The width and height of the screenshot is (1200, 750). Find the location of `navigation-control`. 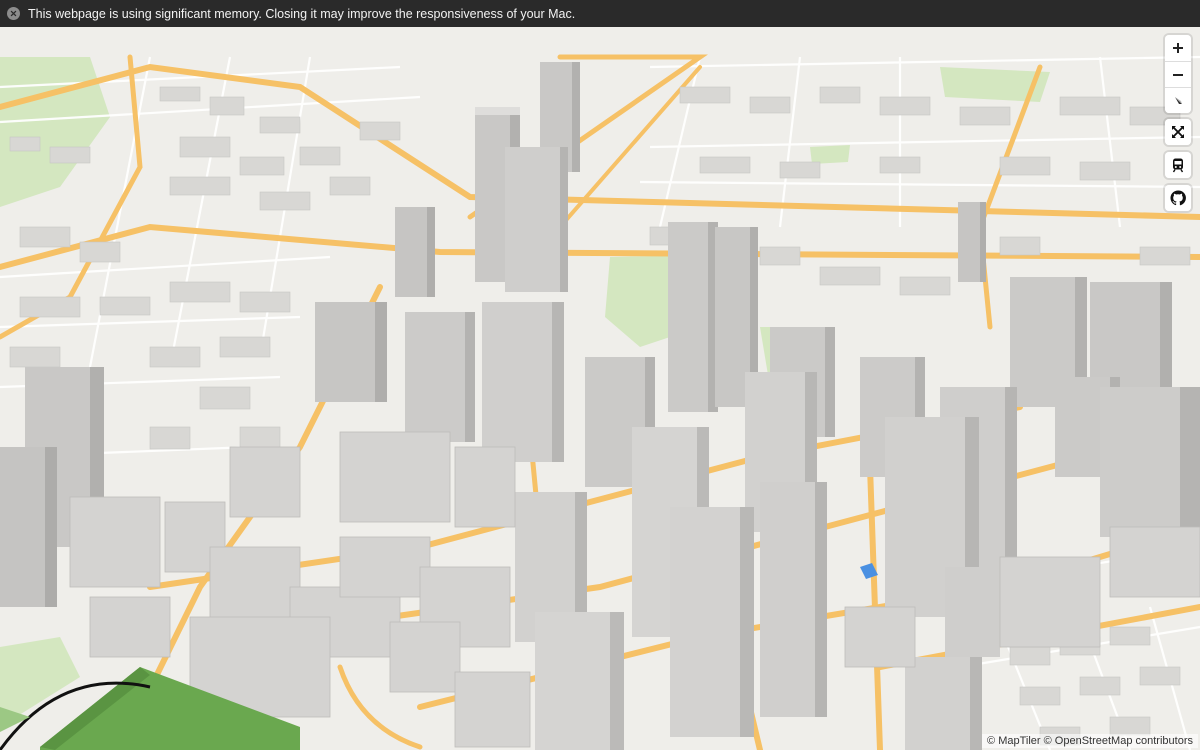

navigation-control is located at coordinates (1178, 74).